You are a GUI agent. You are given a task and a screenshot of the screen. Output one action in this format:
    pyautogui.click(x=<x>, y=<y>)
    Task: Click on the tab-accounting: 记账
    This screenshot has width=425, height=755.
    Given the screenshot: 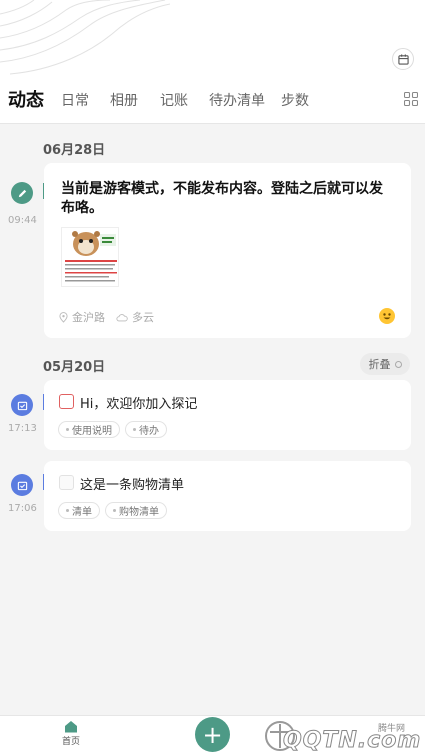 What is the action you would take?
    pyautogui.click(x=174, y=100)
    